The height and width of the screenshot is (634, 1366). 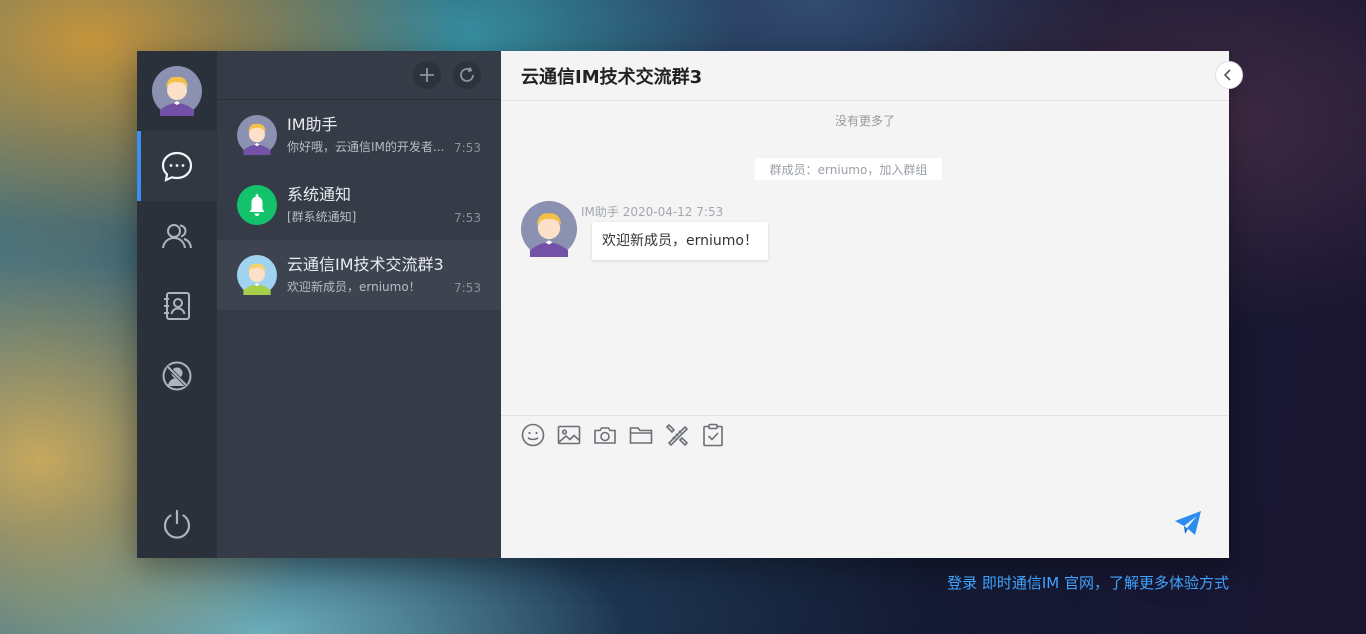 What do you see at coordinates (257, 135) in the screenshot?
I see `purple-person-avatar` at bounding box center [257, 135].